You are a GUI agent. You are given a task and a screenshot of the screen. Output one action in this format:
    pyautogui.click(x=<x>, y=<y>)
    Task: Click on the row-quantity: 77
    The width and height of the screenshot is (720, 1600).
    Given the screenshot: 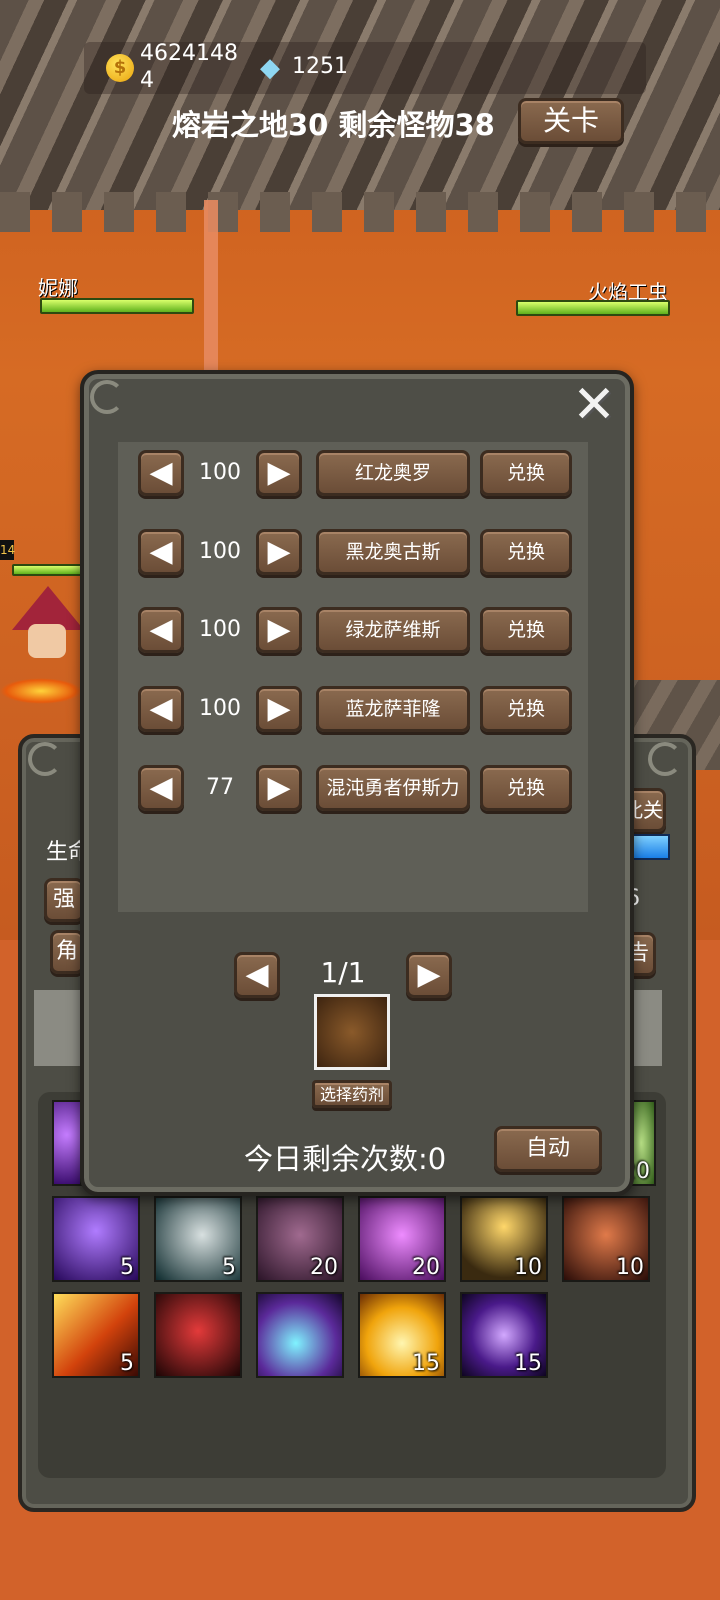 What is the action you would take?
    pyautogui.click(x=220, y=787)
    